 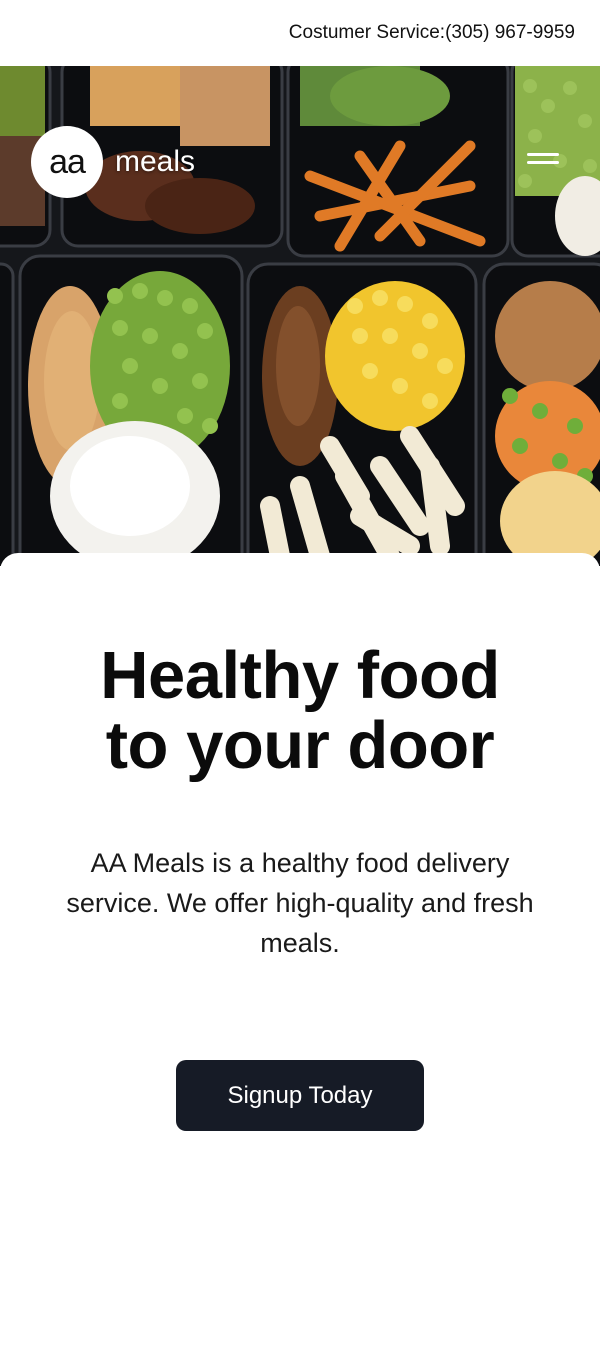 I want to click on top-bar: Costumer Service: (305) 967-9959, so click(x=300, y=33).